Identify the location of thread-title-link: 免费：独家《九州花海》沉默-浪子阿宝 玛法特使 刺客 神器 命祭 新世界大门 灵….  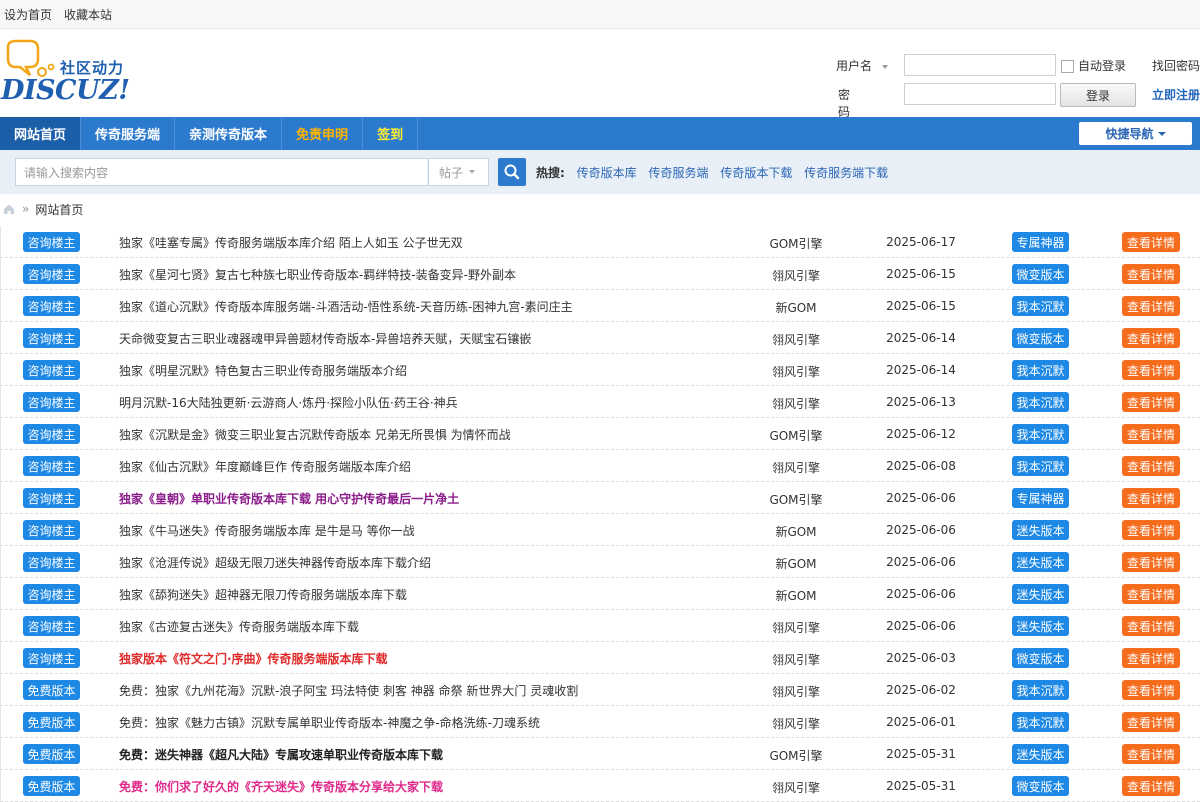
(348, 690).